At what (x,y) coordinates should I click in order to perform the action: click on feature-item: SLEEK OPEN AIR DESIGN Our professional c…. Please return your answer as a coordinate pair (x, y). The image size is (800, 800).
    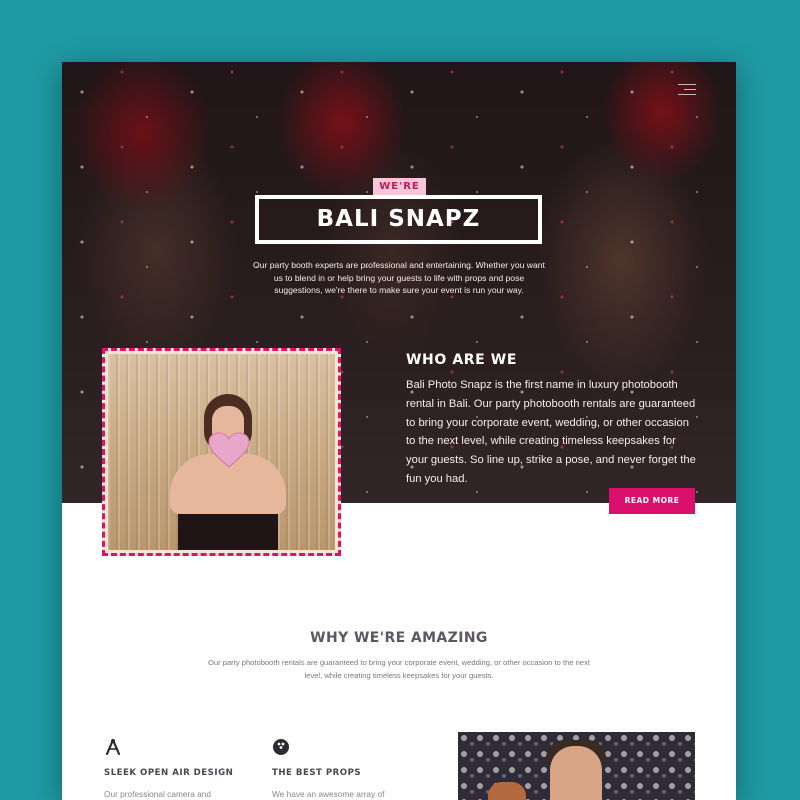
    Looking at the image, I should click on (179, 768).